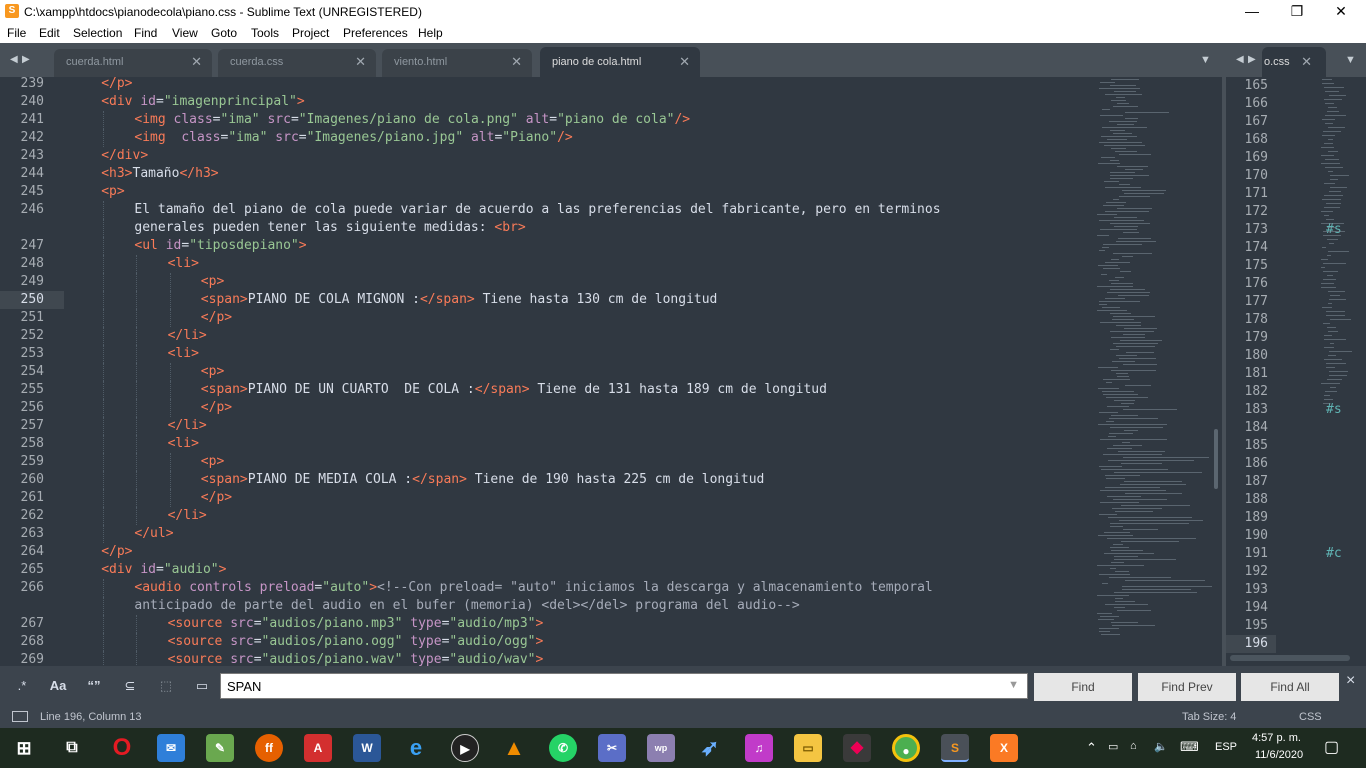 This screenshot has width=1366, height=768. I want to click on whole-word-toggle-icon: “”, so click(94, 686).